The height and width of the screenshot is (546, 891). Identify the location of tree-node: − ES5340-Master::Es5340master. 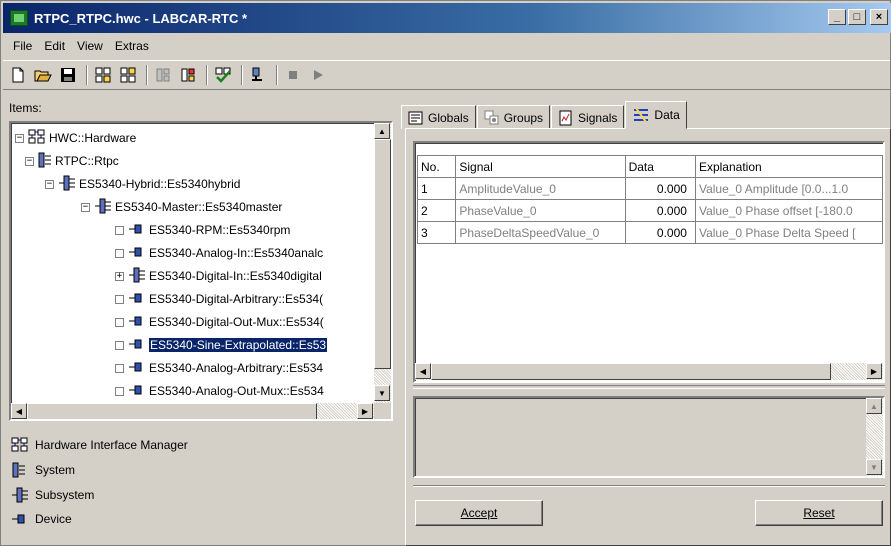
(181, 207).